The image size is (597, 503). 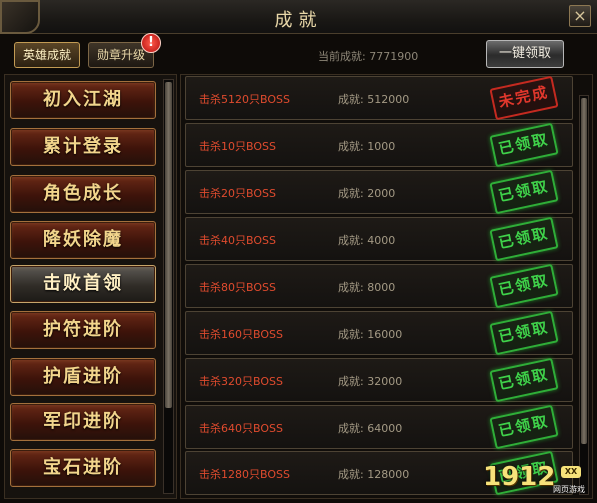 What do you see at coordinates (580, 16) in the screenshot?
I see `close-button: ×` at bounding box center [580, 16].